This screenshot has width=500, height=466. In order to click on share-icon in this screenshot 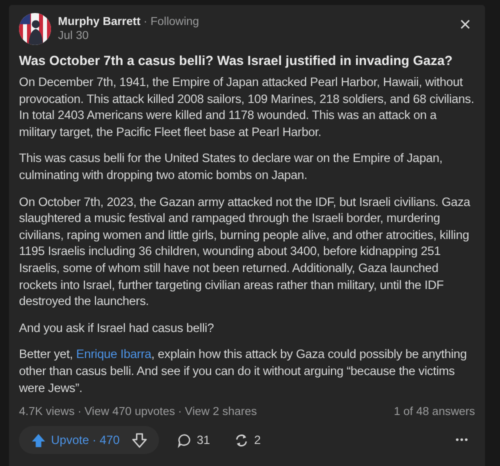, I will do `click(242, 440)`.